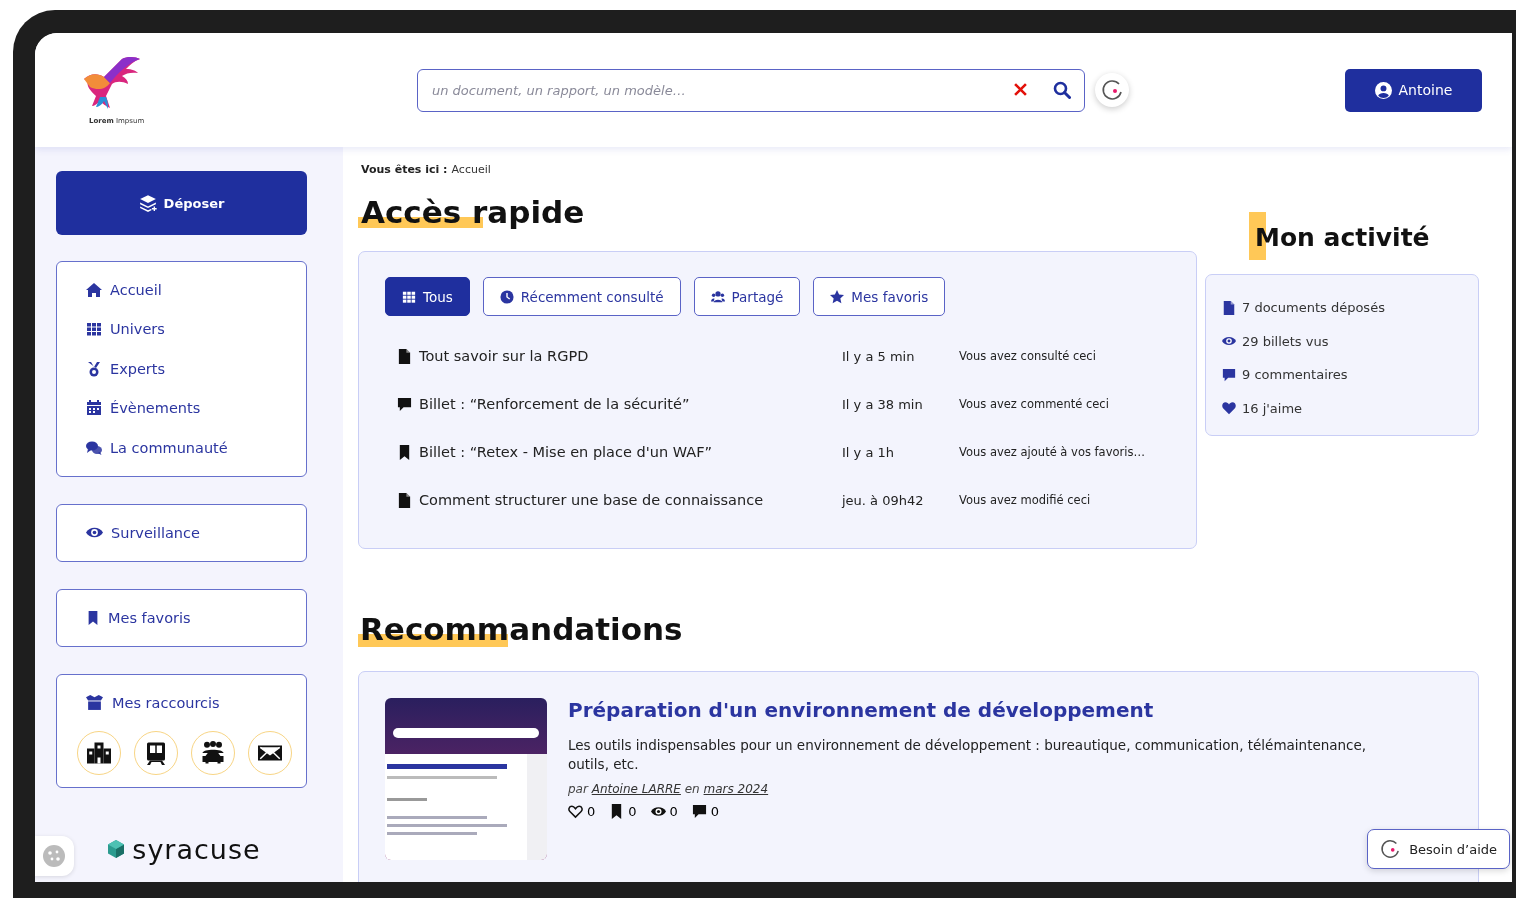 The image size is (1516, 898). Describe the element at coordinates (837, 296) in the screenshot. I see `star-icon` at that location.